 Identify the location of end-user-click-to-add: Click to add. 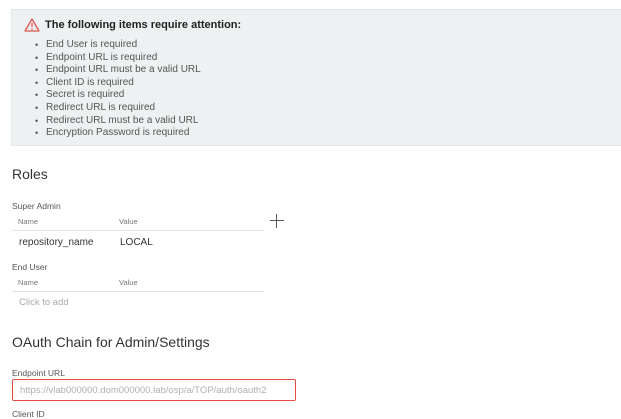
(44, 302).